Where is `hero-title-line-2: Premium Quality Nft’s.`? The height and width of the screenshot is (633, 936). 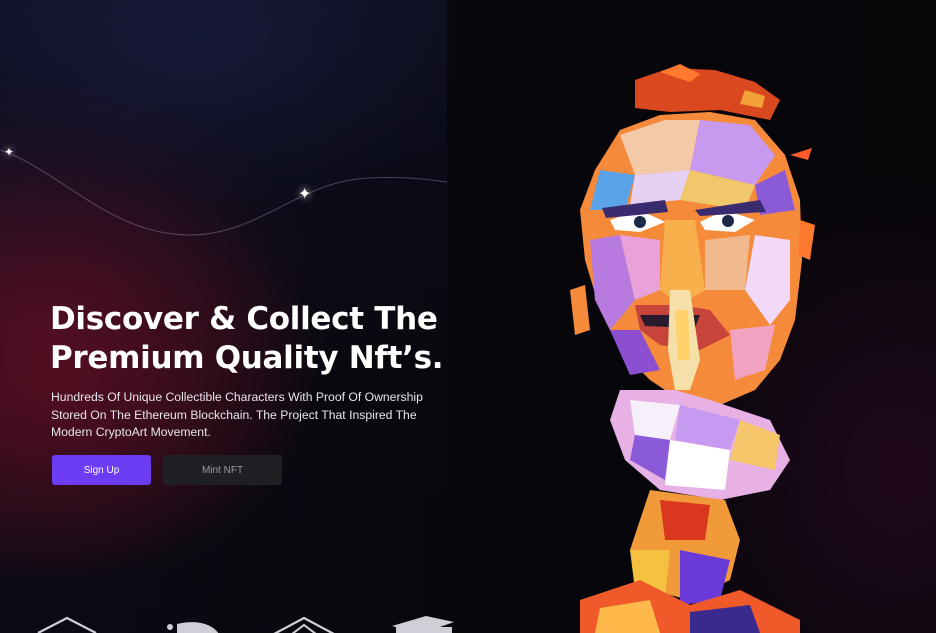
hero-title-line-2: Premium Quality Nft’s. is located at coordinates (247, 358).